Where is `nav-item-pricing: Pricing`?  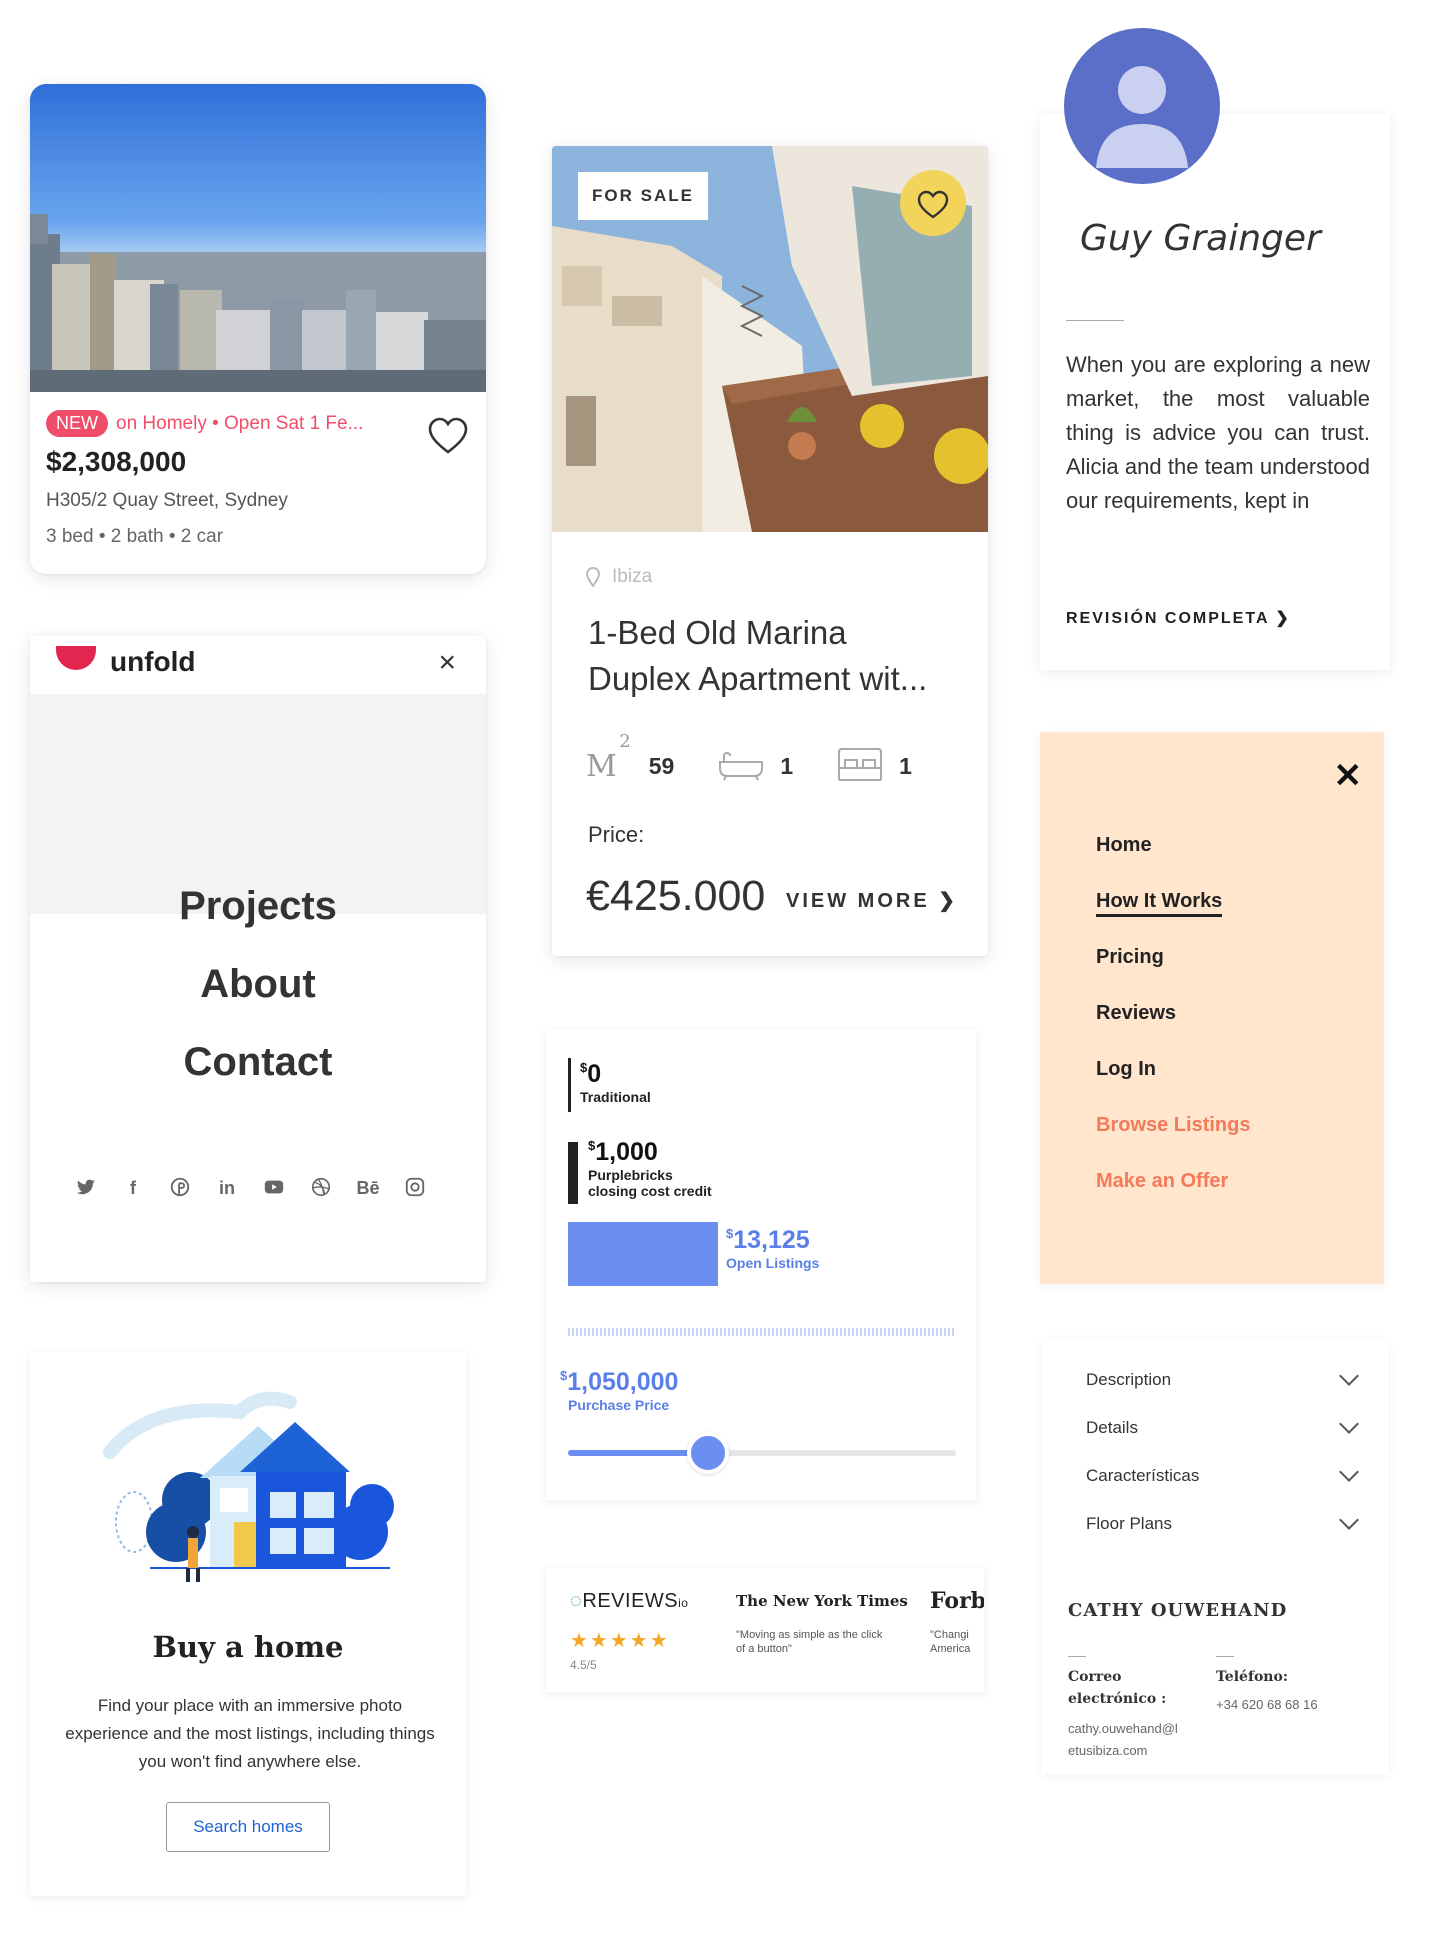
nav-item-pricing: Pricing is located at coordinates (1173, 974).